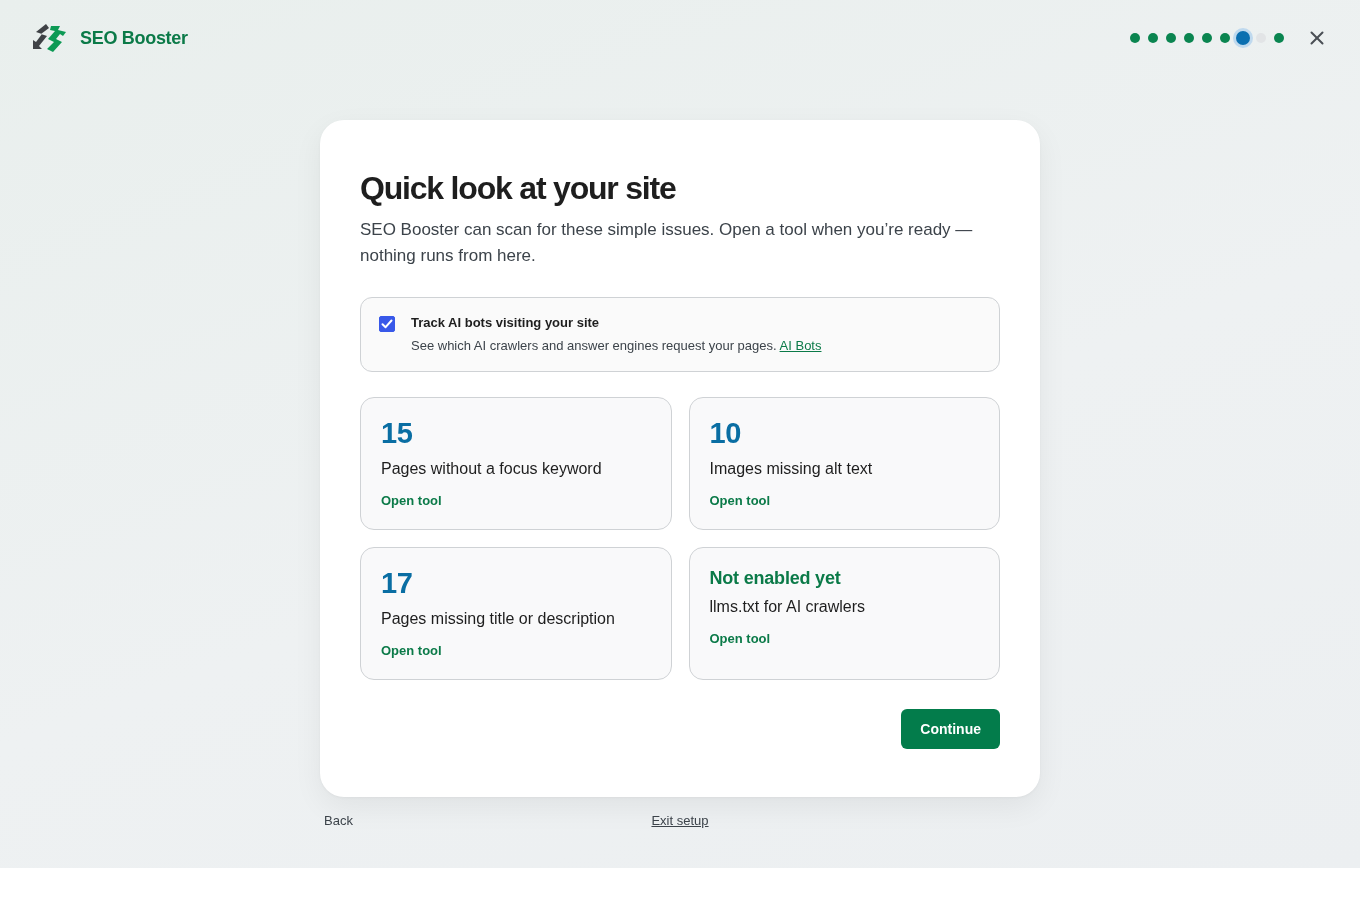 The height and width of the screenshot is (900, 1360). I want to click on exit-setup-link: Exit setup, so click(680, 821).